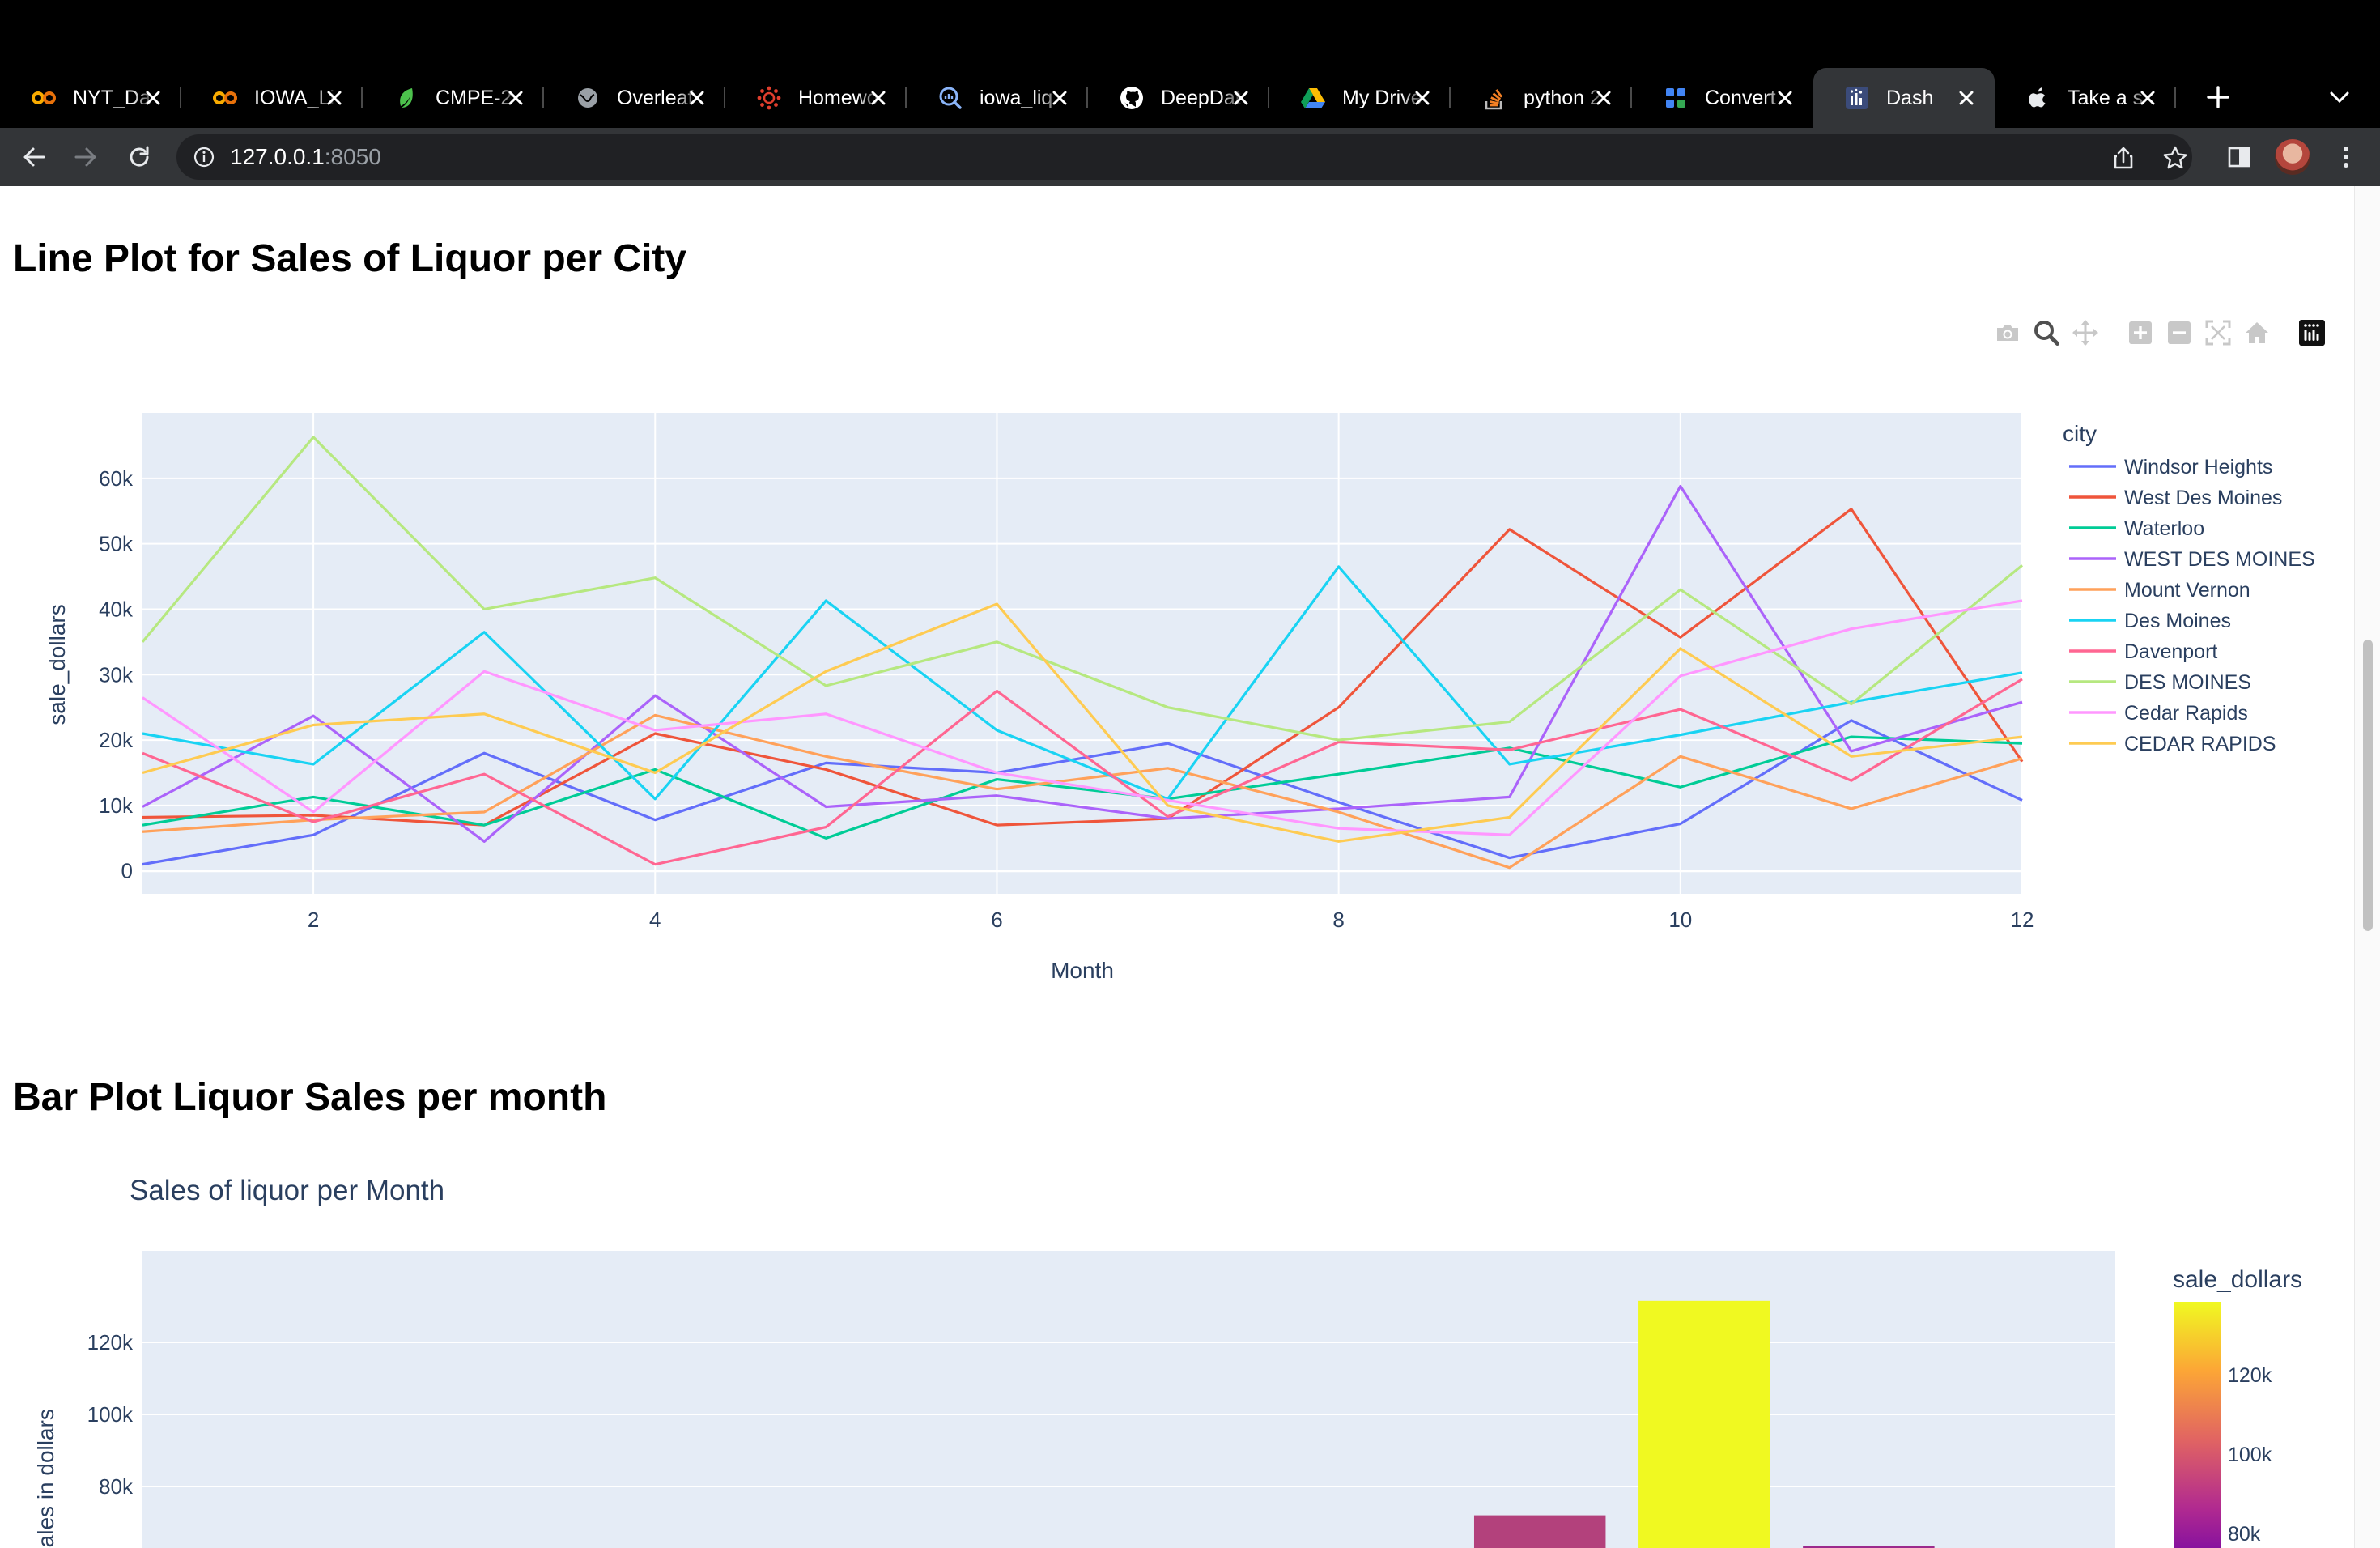 The width and height of the screenshot is (2380, 1548). What do you see at coordinates (140, 157) in the screenshot?
I see `reload-icon` at bounding box center [140, 157].